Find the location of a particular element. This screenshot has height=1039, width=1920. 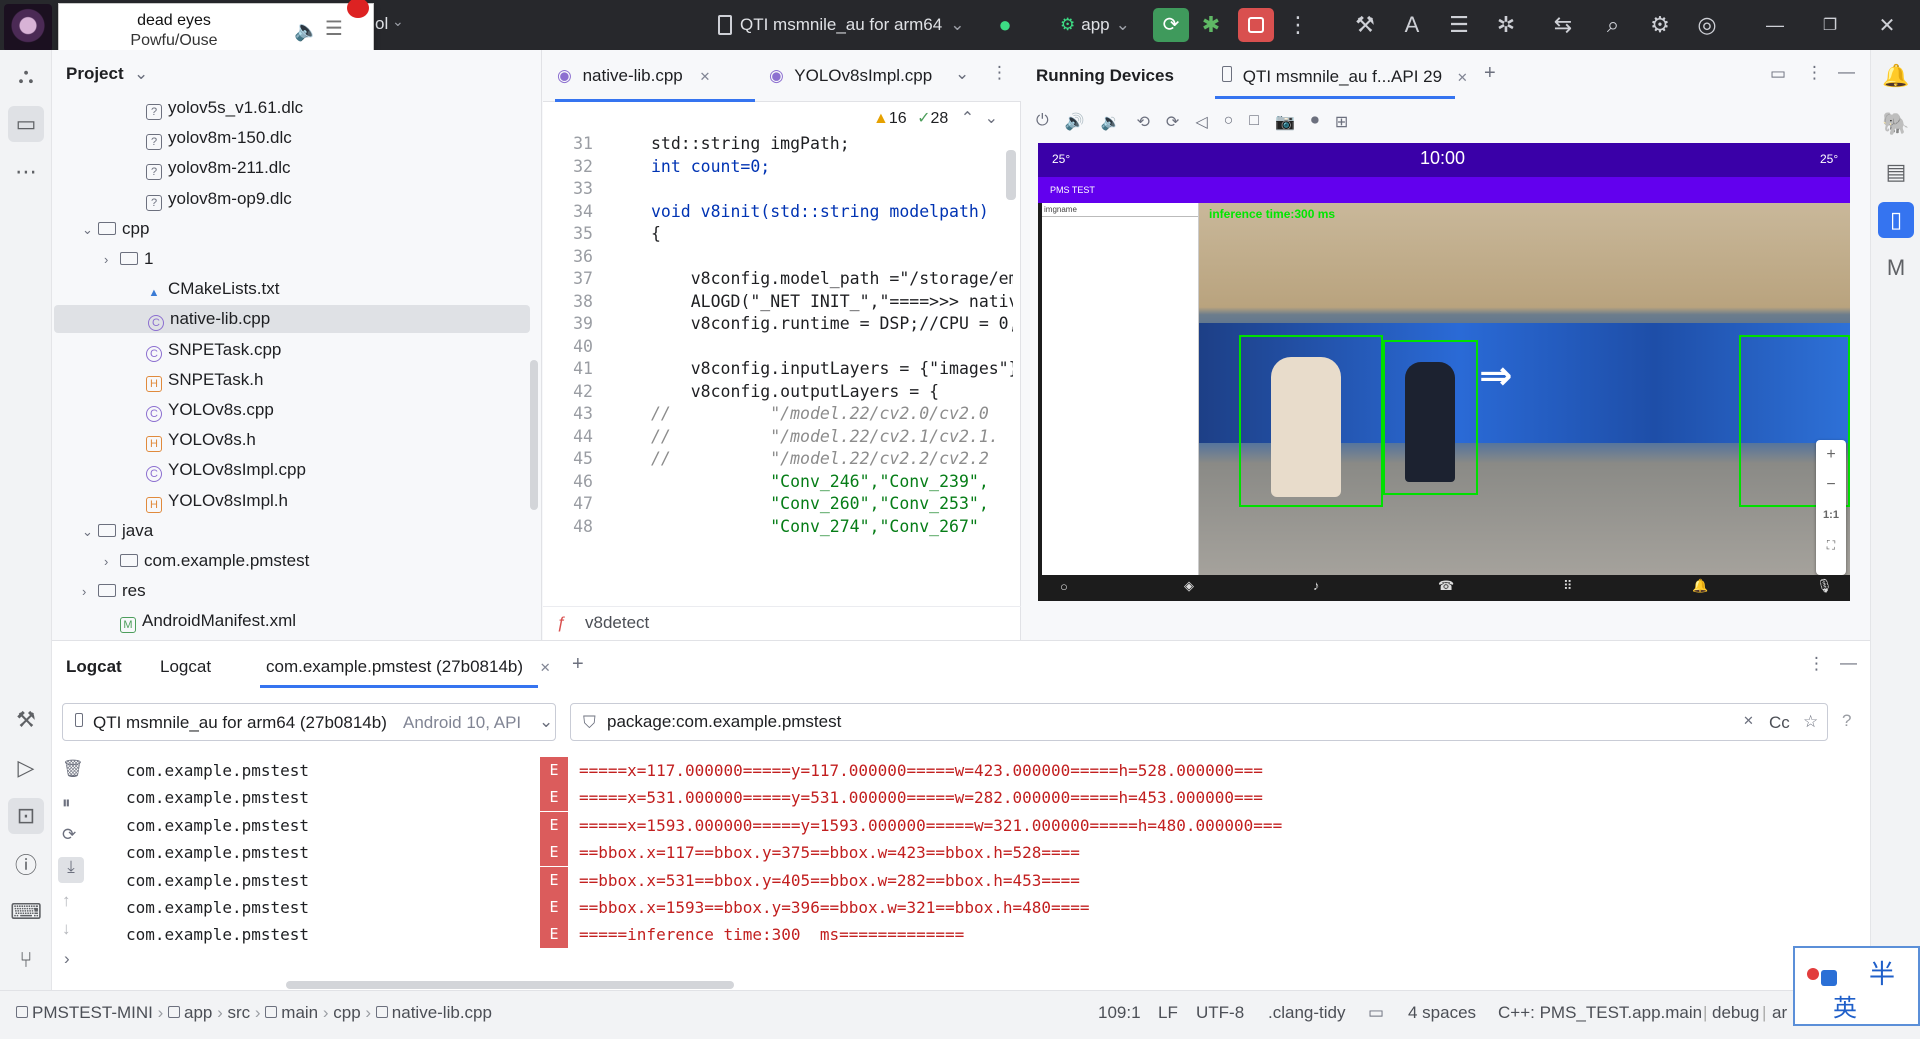

android-icon: ● is located at coordinates (1005, 25).